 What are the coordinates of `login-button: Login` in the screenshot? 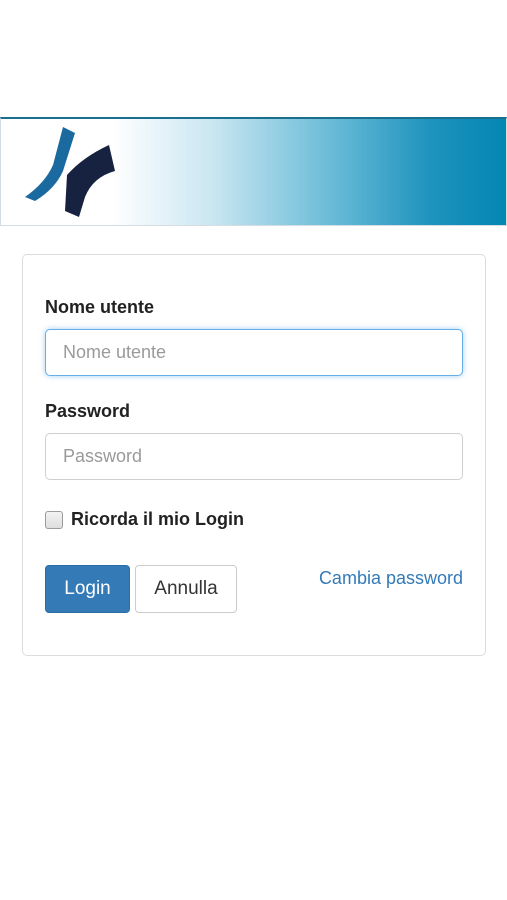 It's located at (87, 589).